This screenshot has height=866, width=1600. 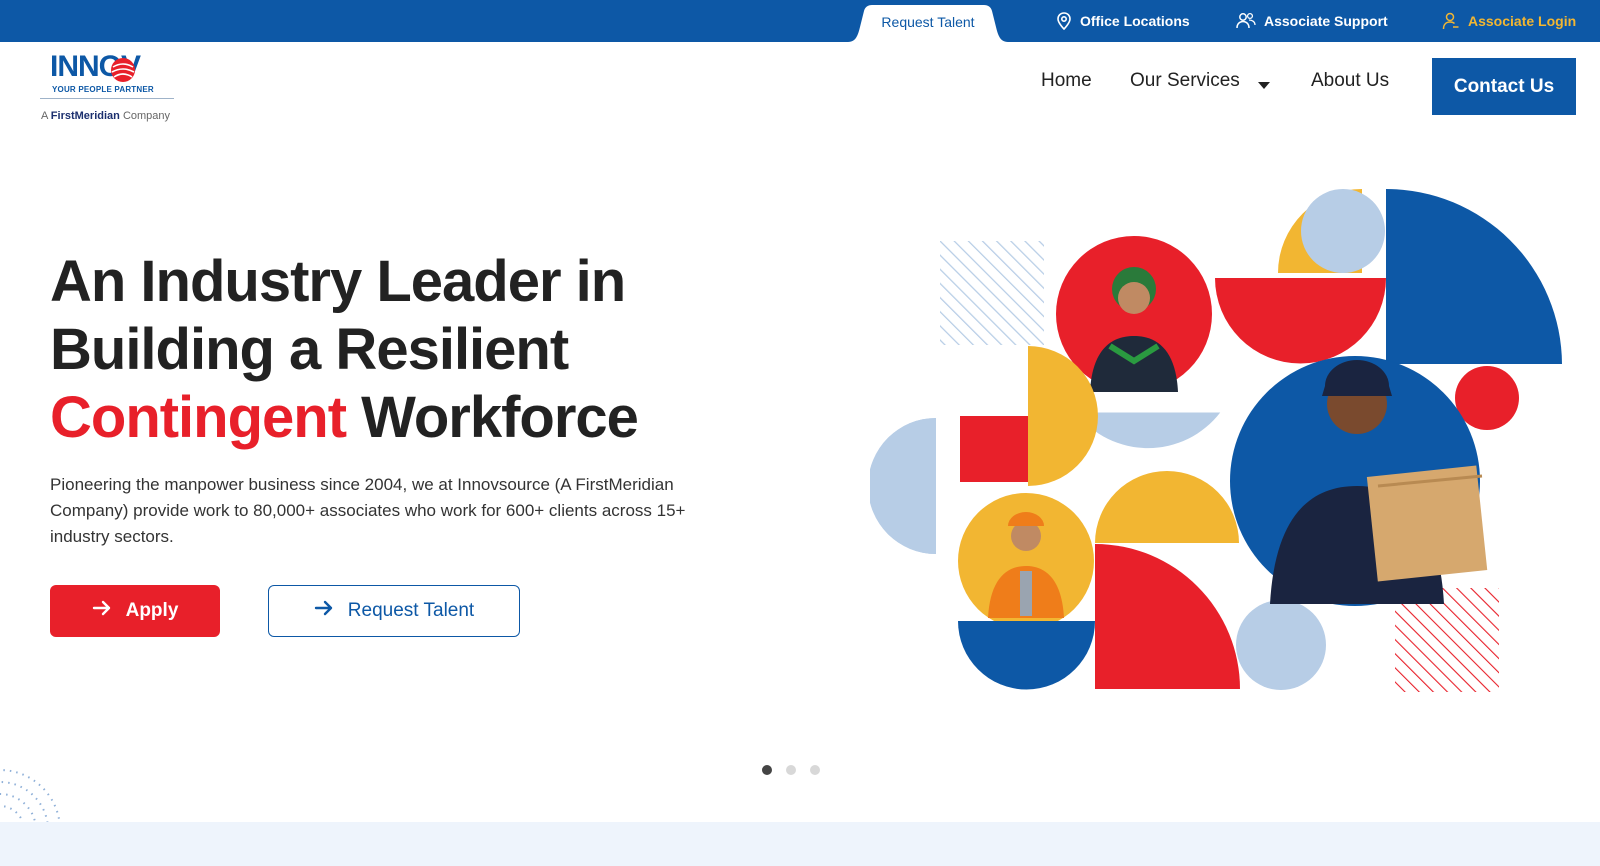 I want to click on apply-button-label: Apply, so click(x=152, y=610).